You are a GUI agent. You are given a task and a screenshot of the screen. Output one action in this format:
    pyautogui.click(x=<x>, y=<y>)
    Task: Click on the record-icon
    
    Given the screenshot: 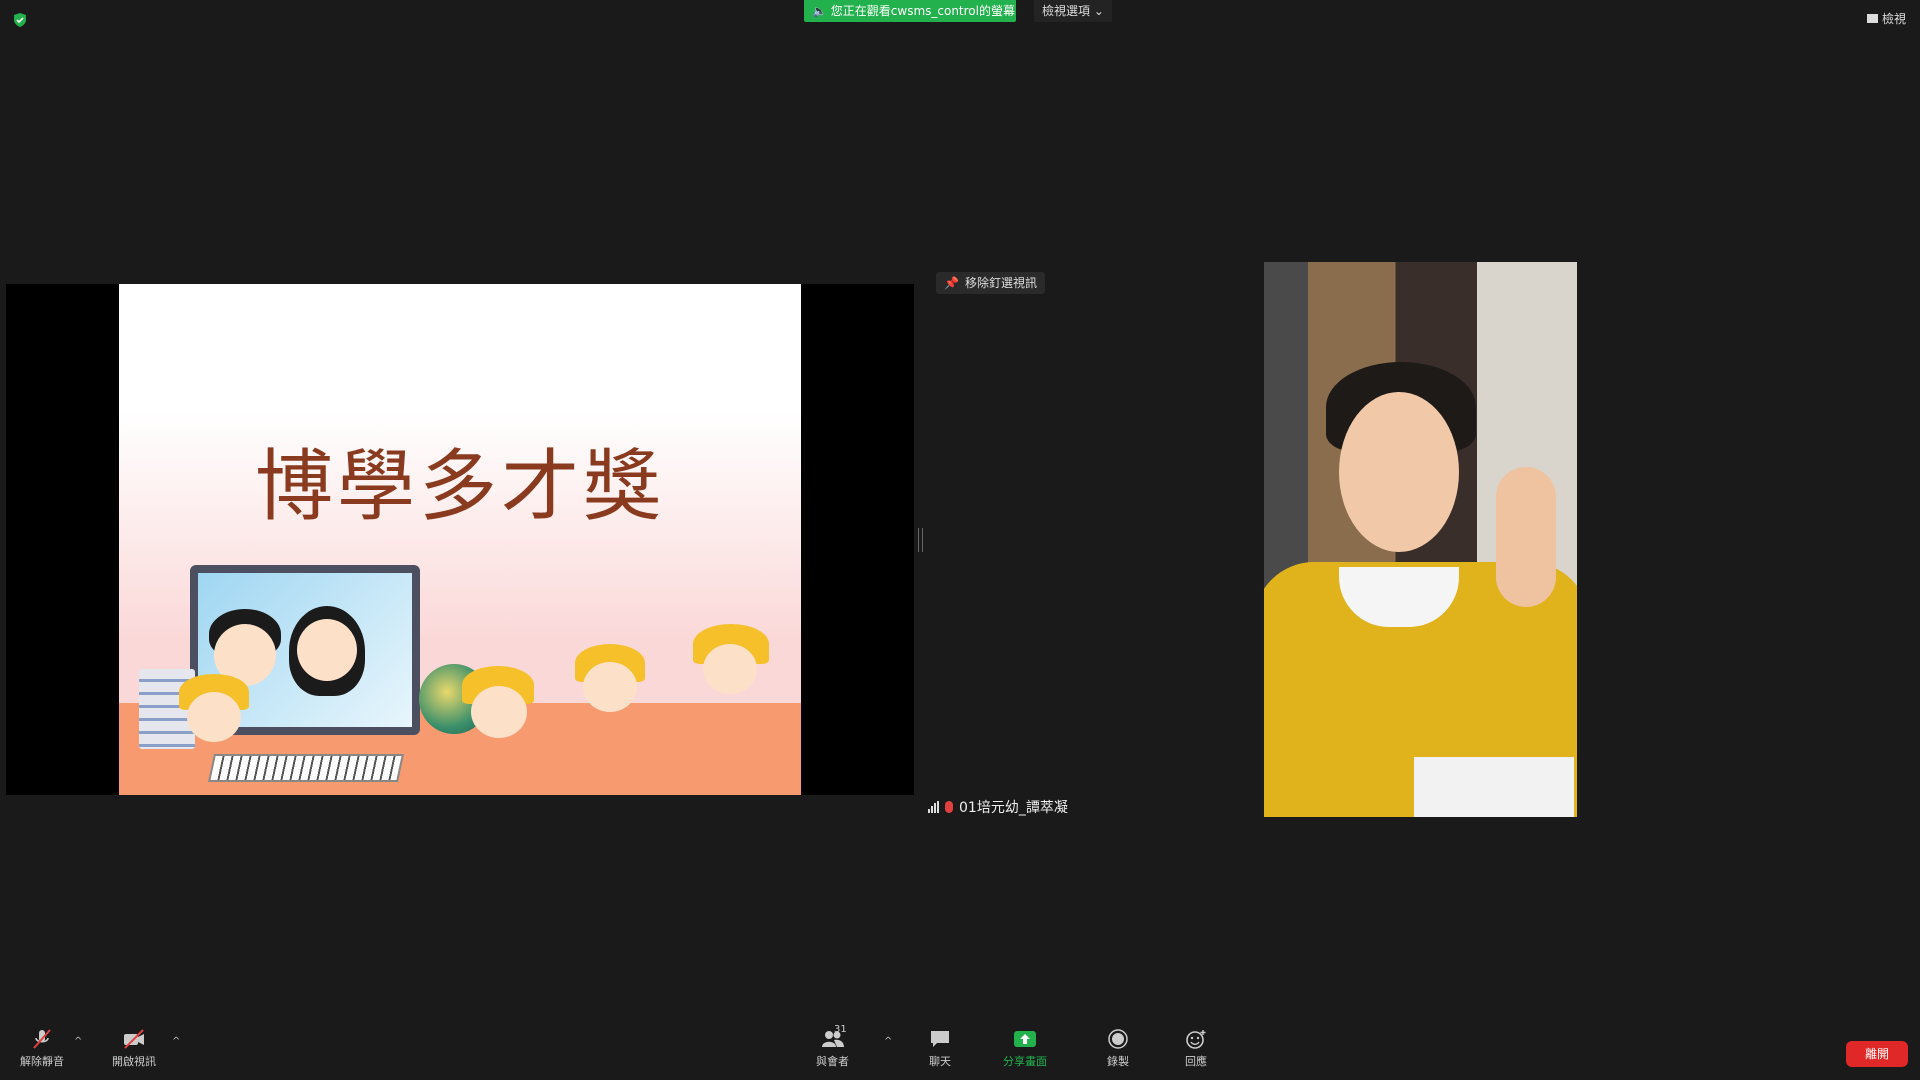 What is the action you would take?
    pyautogui.click(x=1118, y=1039)
    